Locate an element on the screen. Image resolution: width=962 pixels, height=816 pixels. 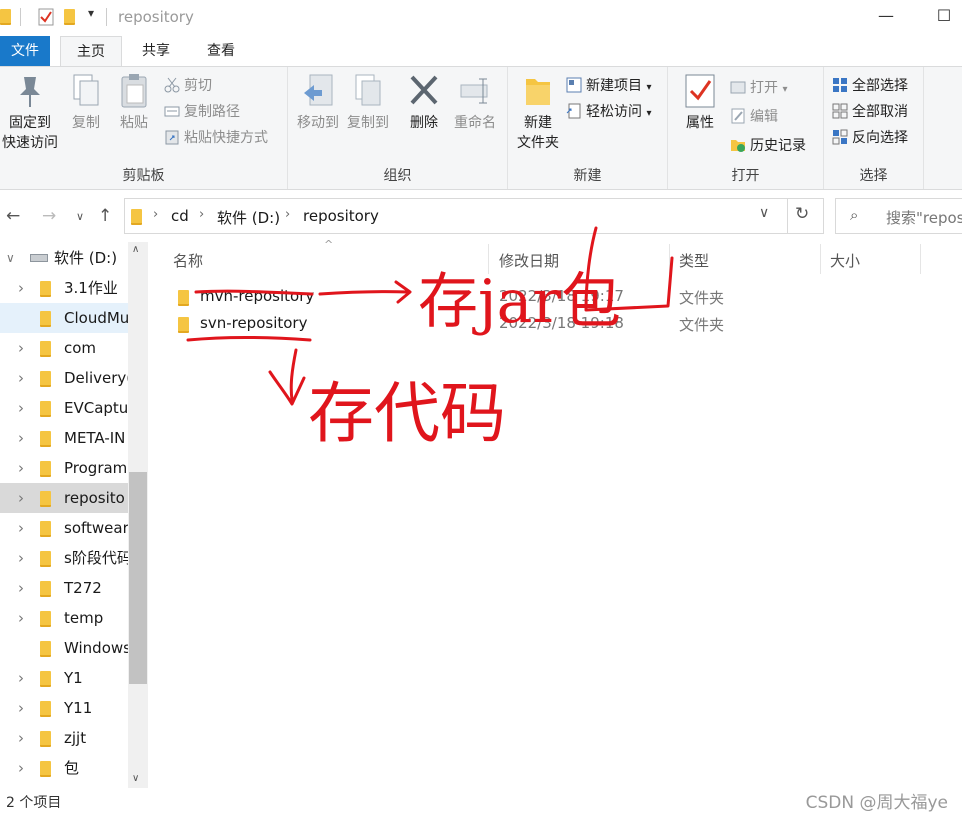
sidebar-item: › 包 is located at coordinates (64, 768).